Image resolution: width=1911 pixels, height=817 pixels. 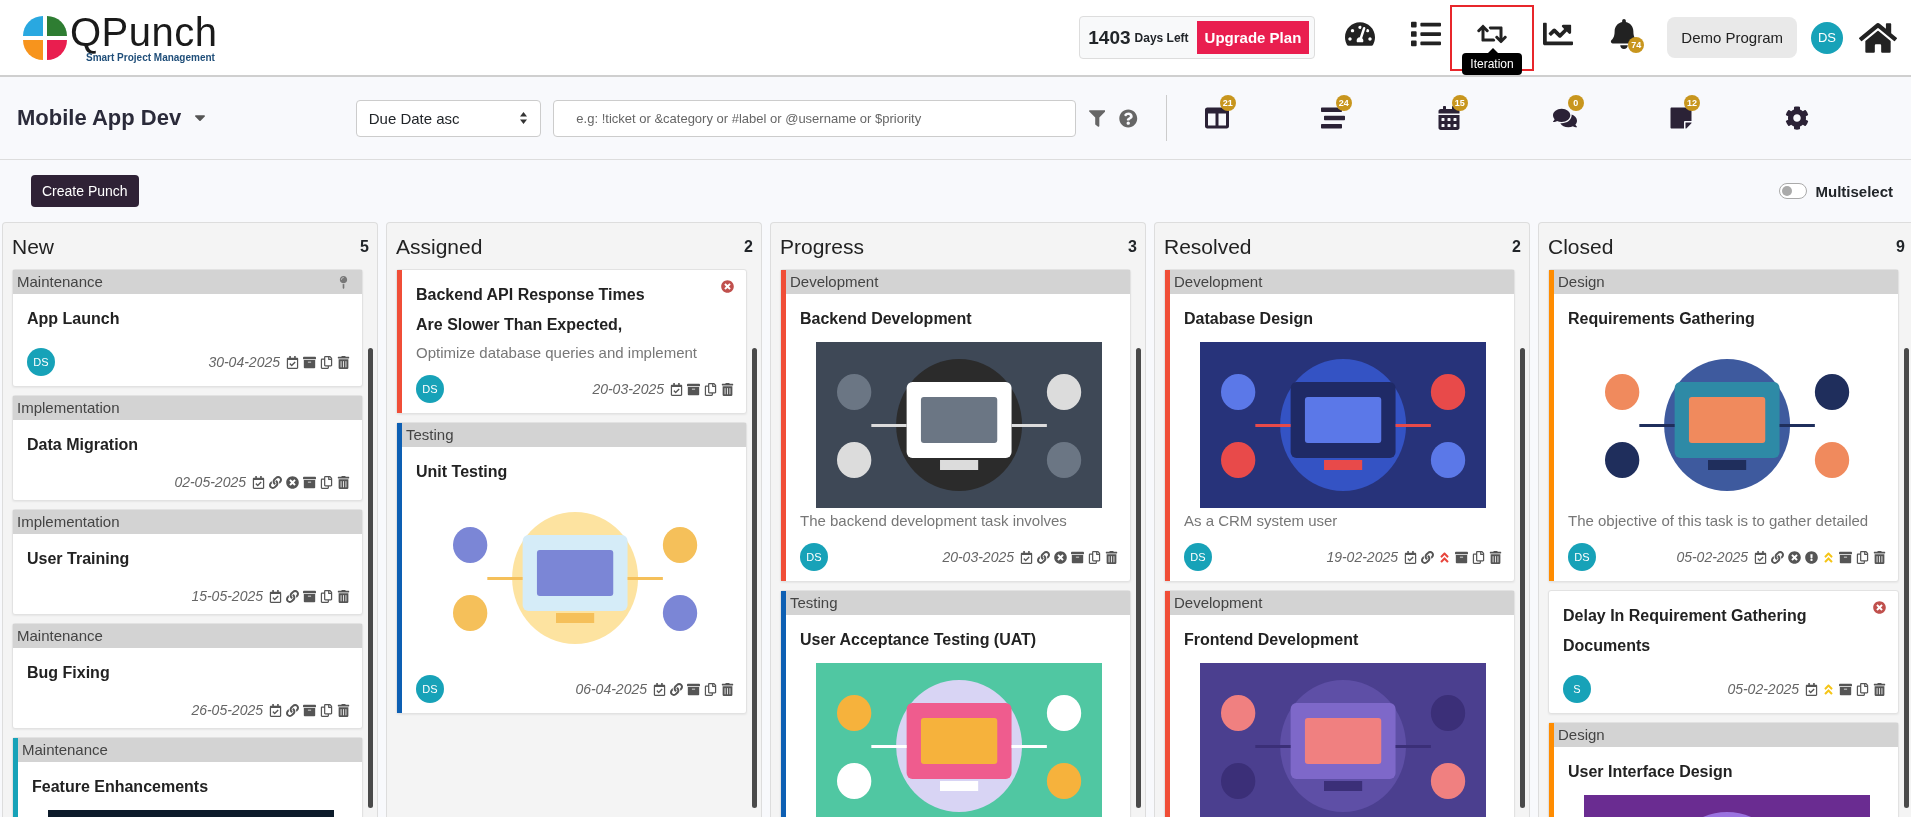 I want to click on task-card: Development Frontend Development, so click(x=1339, y=703).